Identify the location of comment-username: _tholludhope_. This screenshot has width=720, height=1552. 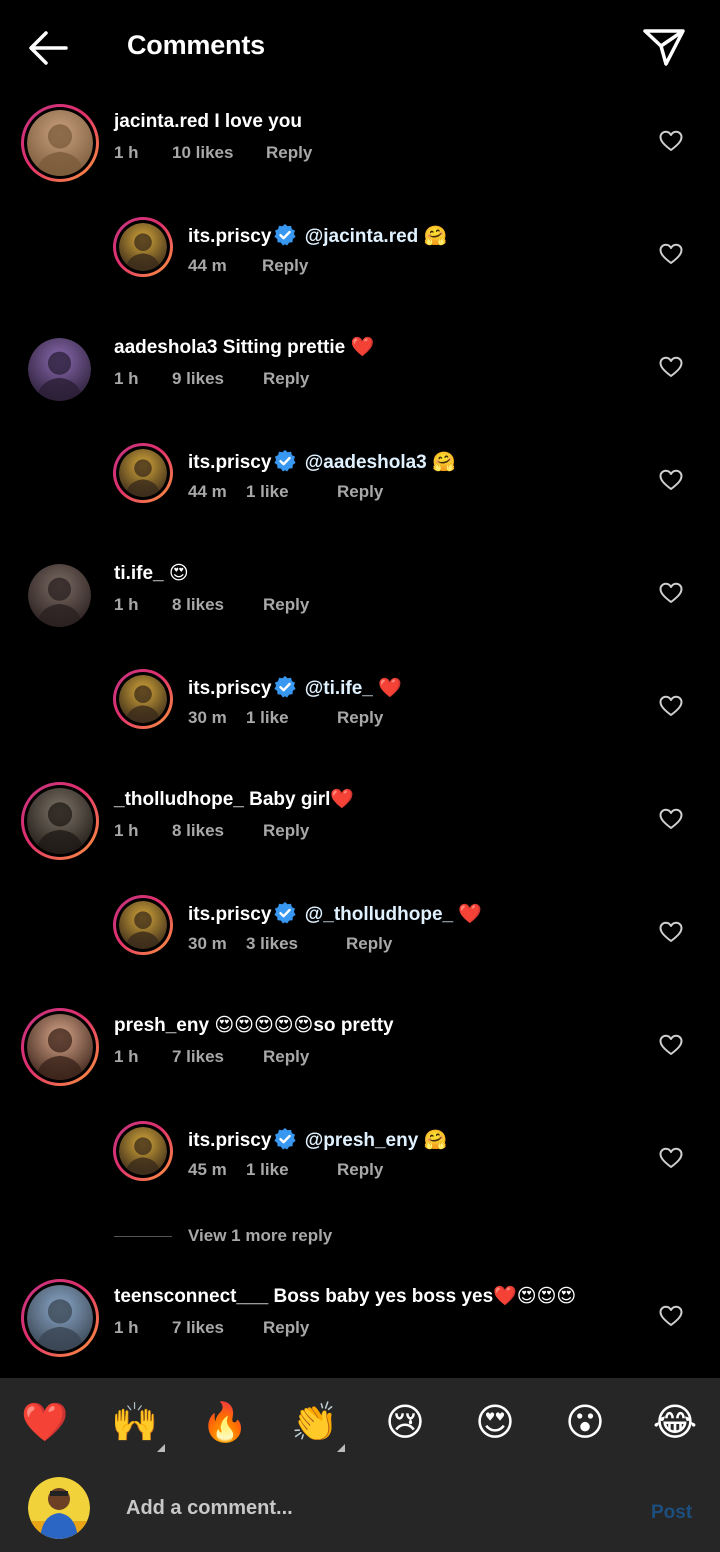
(179, 799).